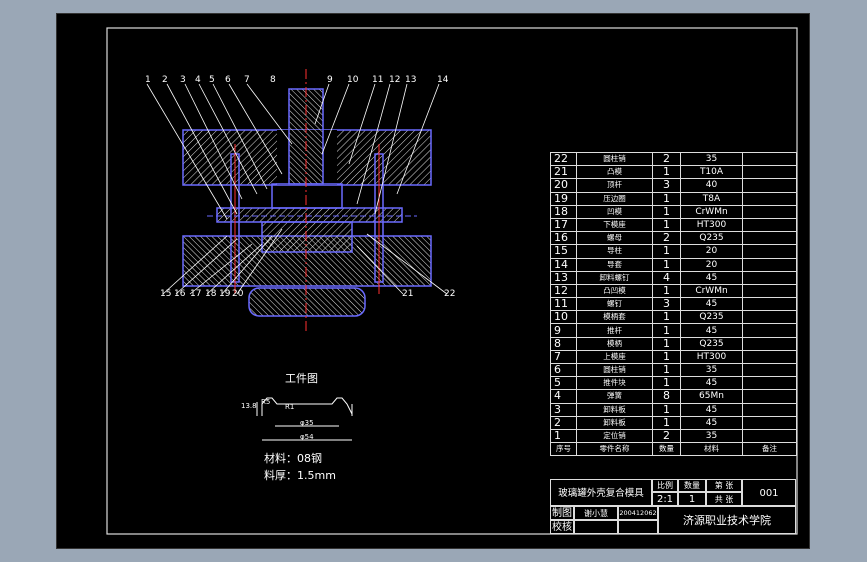 Image resolution: width=867 pixels, height=562 pixels. Describe the element at coordinates (450, 294) in the screenshot. I see `callout-22: 22` at that location.